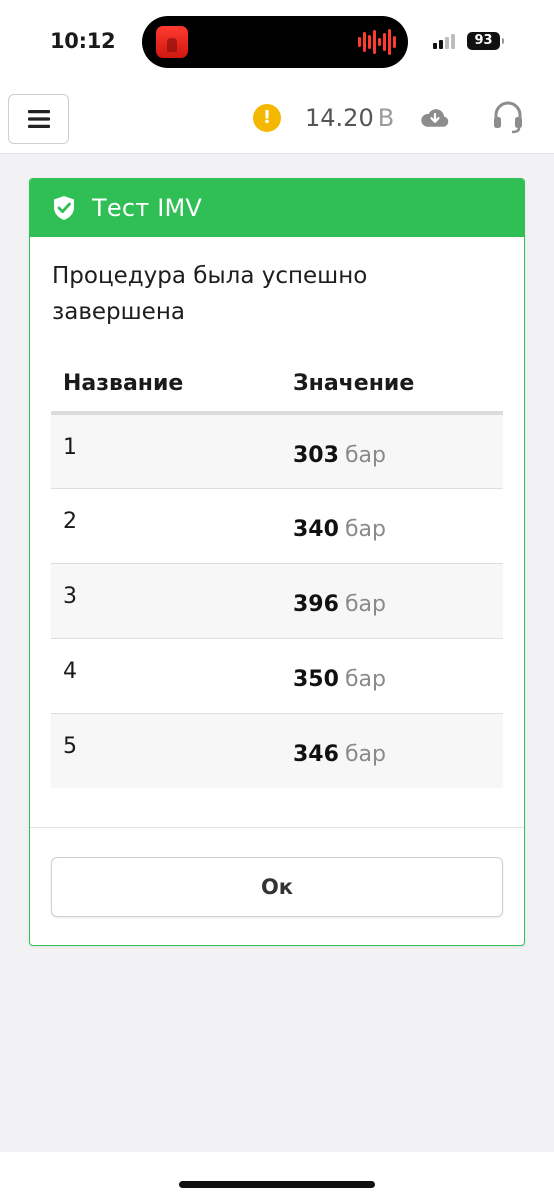 Image resolution: width=554 pixels, height=1200 pixels. I want to click on table-row: 5 346 бар, so click(277, 750).